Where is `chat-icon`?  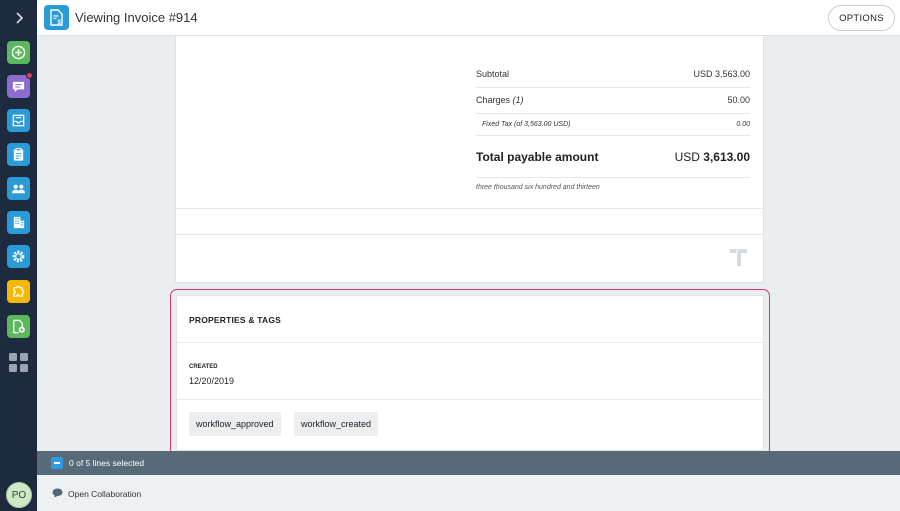
chat-icon is located at coordinates (18, 87).